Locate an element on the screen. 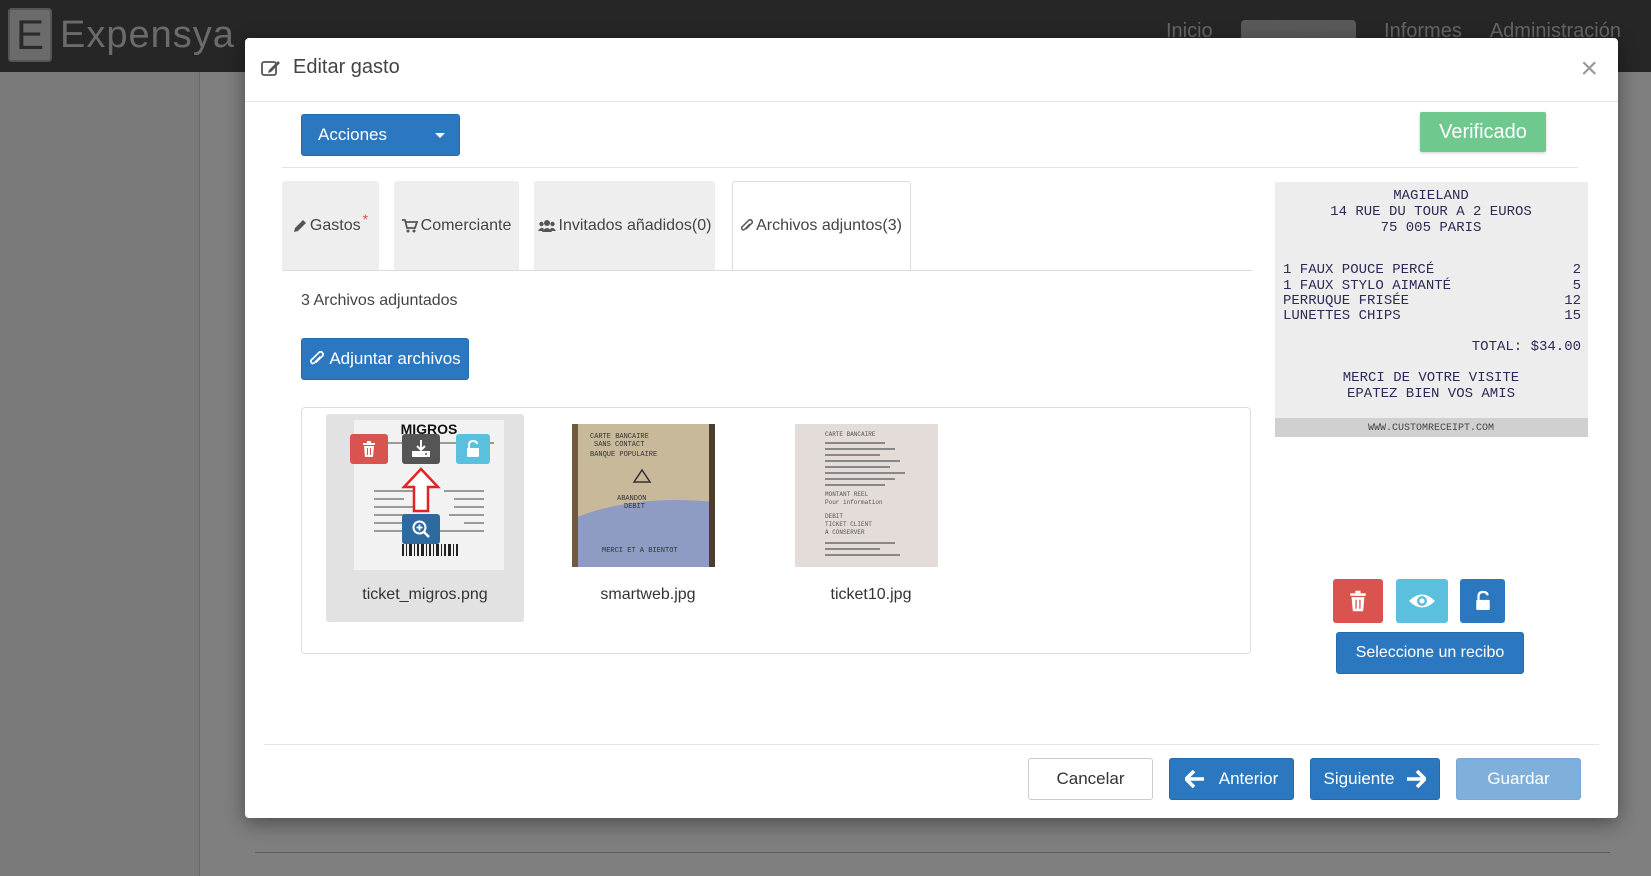 Image resolution: width=1651 pixels, height=876 pixels. tab-archivos-adjuntos: Archivos adjuntos(3) is located at coordinates (821, 226).